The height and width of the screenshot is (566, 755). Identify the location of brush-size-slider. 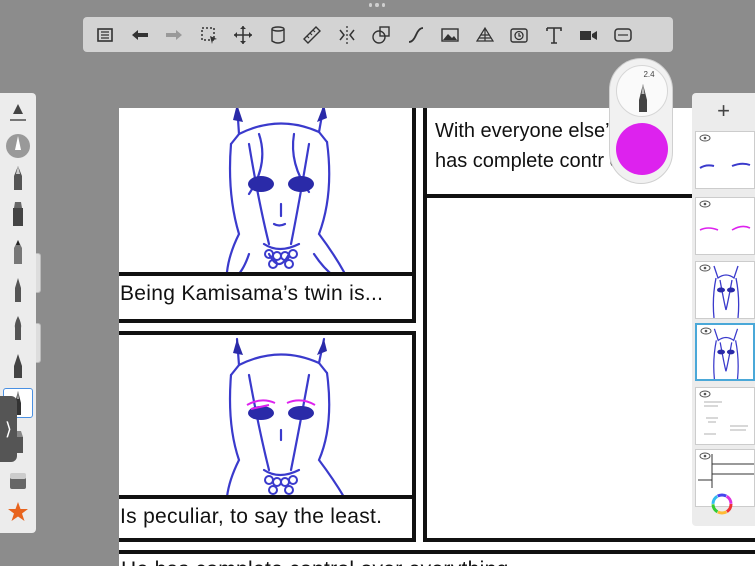
(38, 273).